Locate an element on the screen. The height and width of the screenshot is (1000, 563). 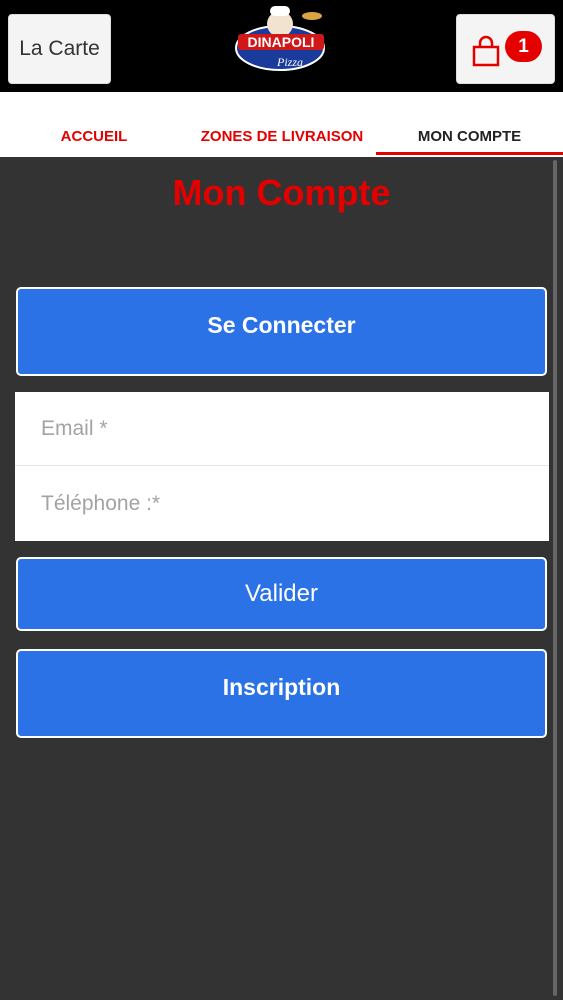
la-carte-button: La Carte is located at coordinates (59, 49).